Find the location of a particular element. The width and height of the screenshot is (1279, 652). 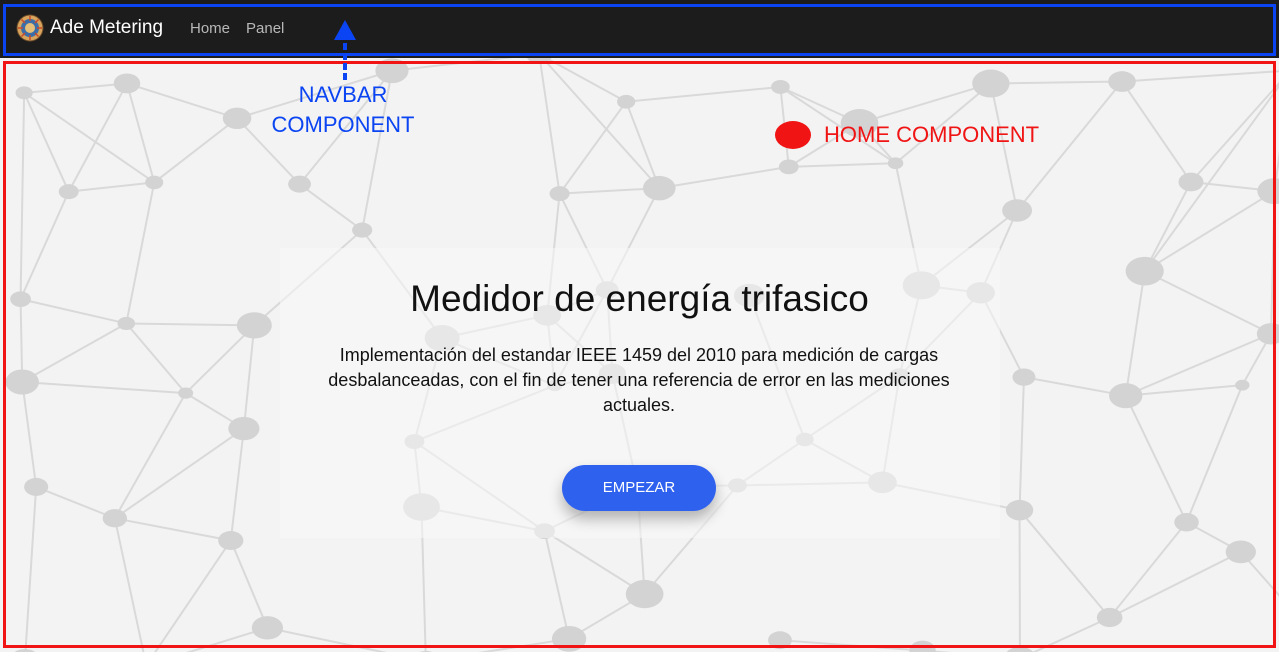

home-annotation-label: HOME COMPONENT is located at coordinates (932, 134).